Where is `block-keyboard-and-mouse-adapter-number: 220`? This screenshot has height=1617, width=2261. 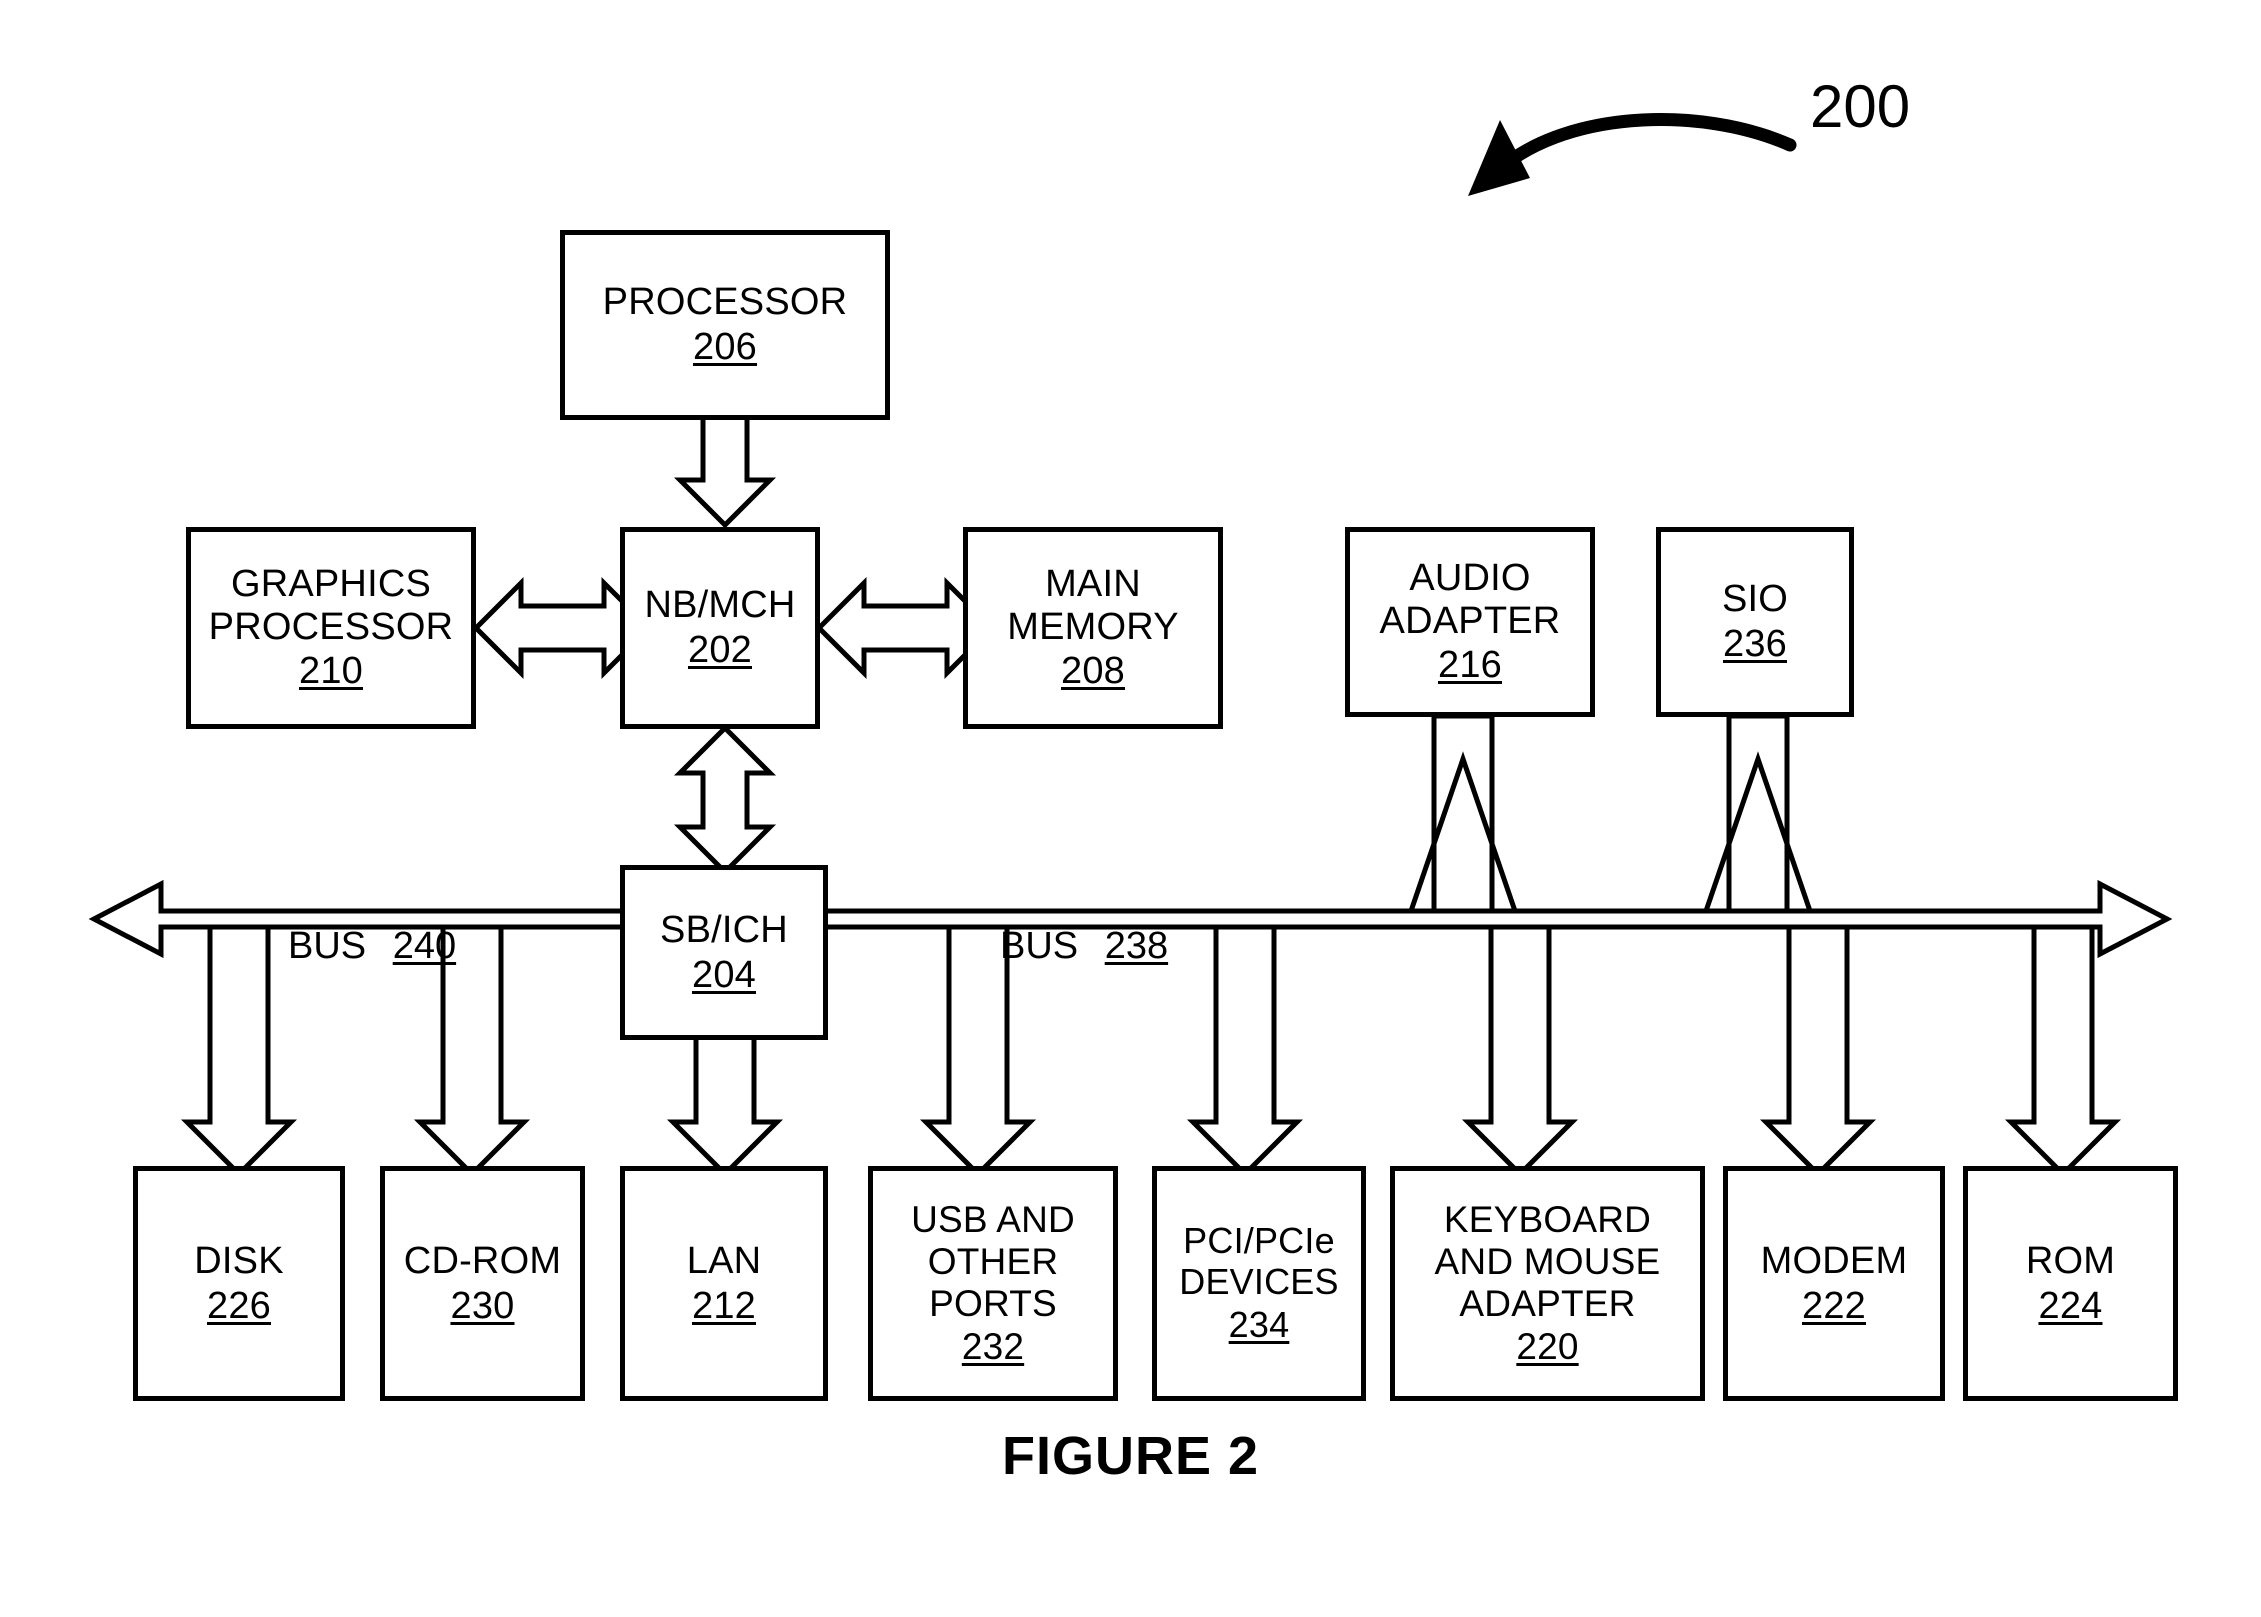
block-keyboard-and-mouse-adapter-number: 220 is located at coordinates (1547, 1347).